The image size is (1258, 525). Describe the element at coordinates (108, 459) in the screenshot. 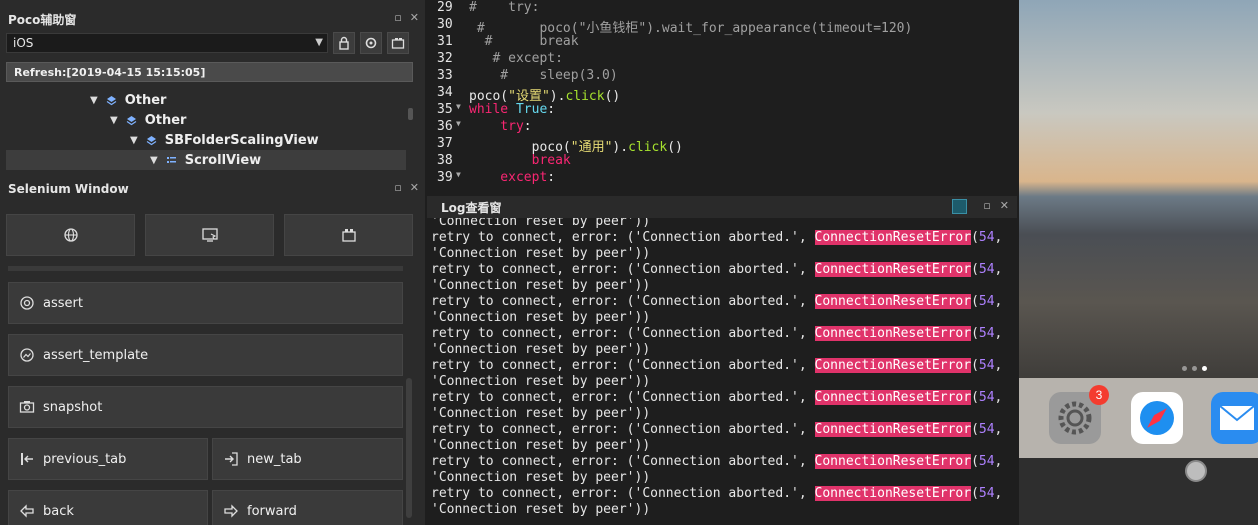

I see `previous-tab-button: previous_tab` at that location.